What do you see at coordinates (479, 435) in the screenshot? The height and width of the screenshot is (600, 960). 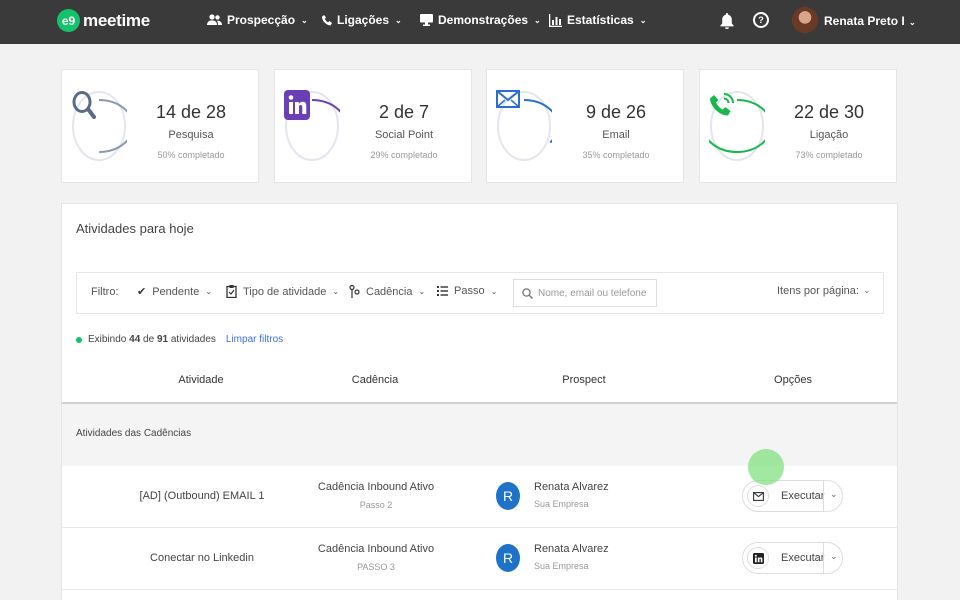 I see `group-header: Atividades das Cadências` at bounding box center [479, 435].